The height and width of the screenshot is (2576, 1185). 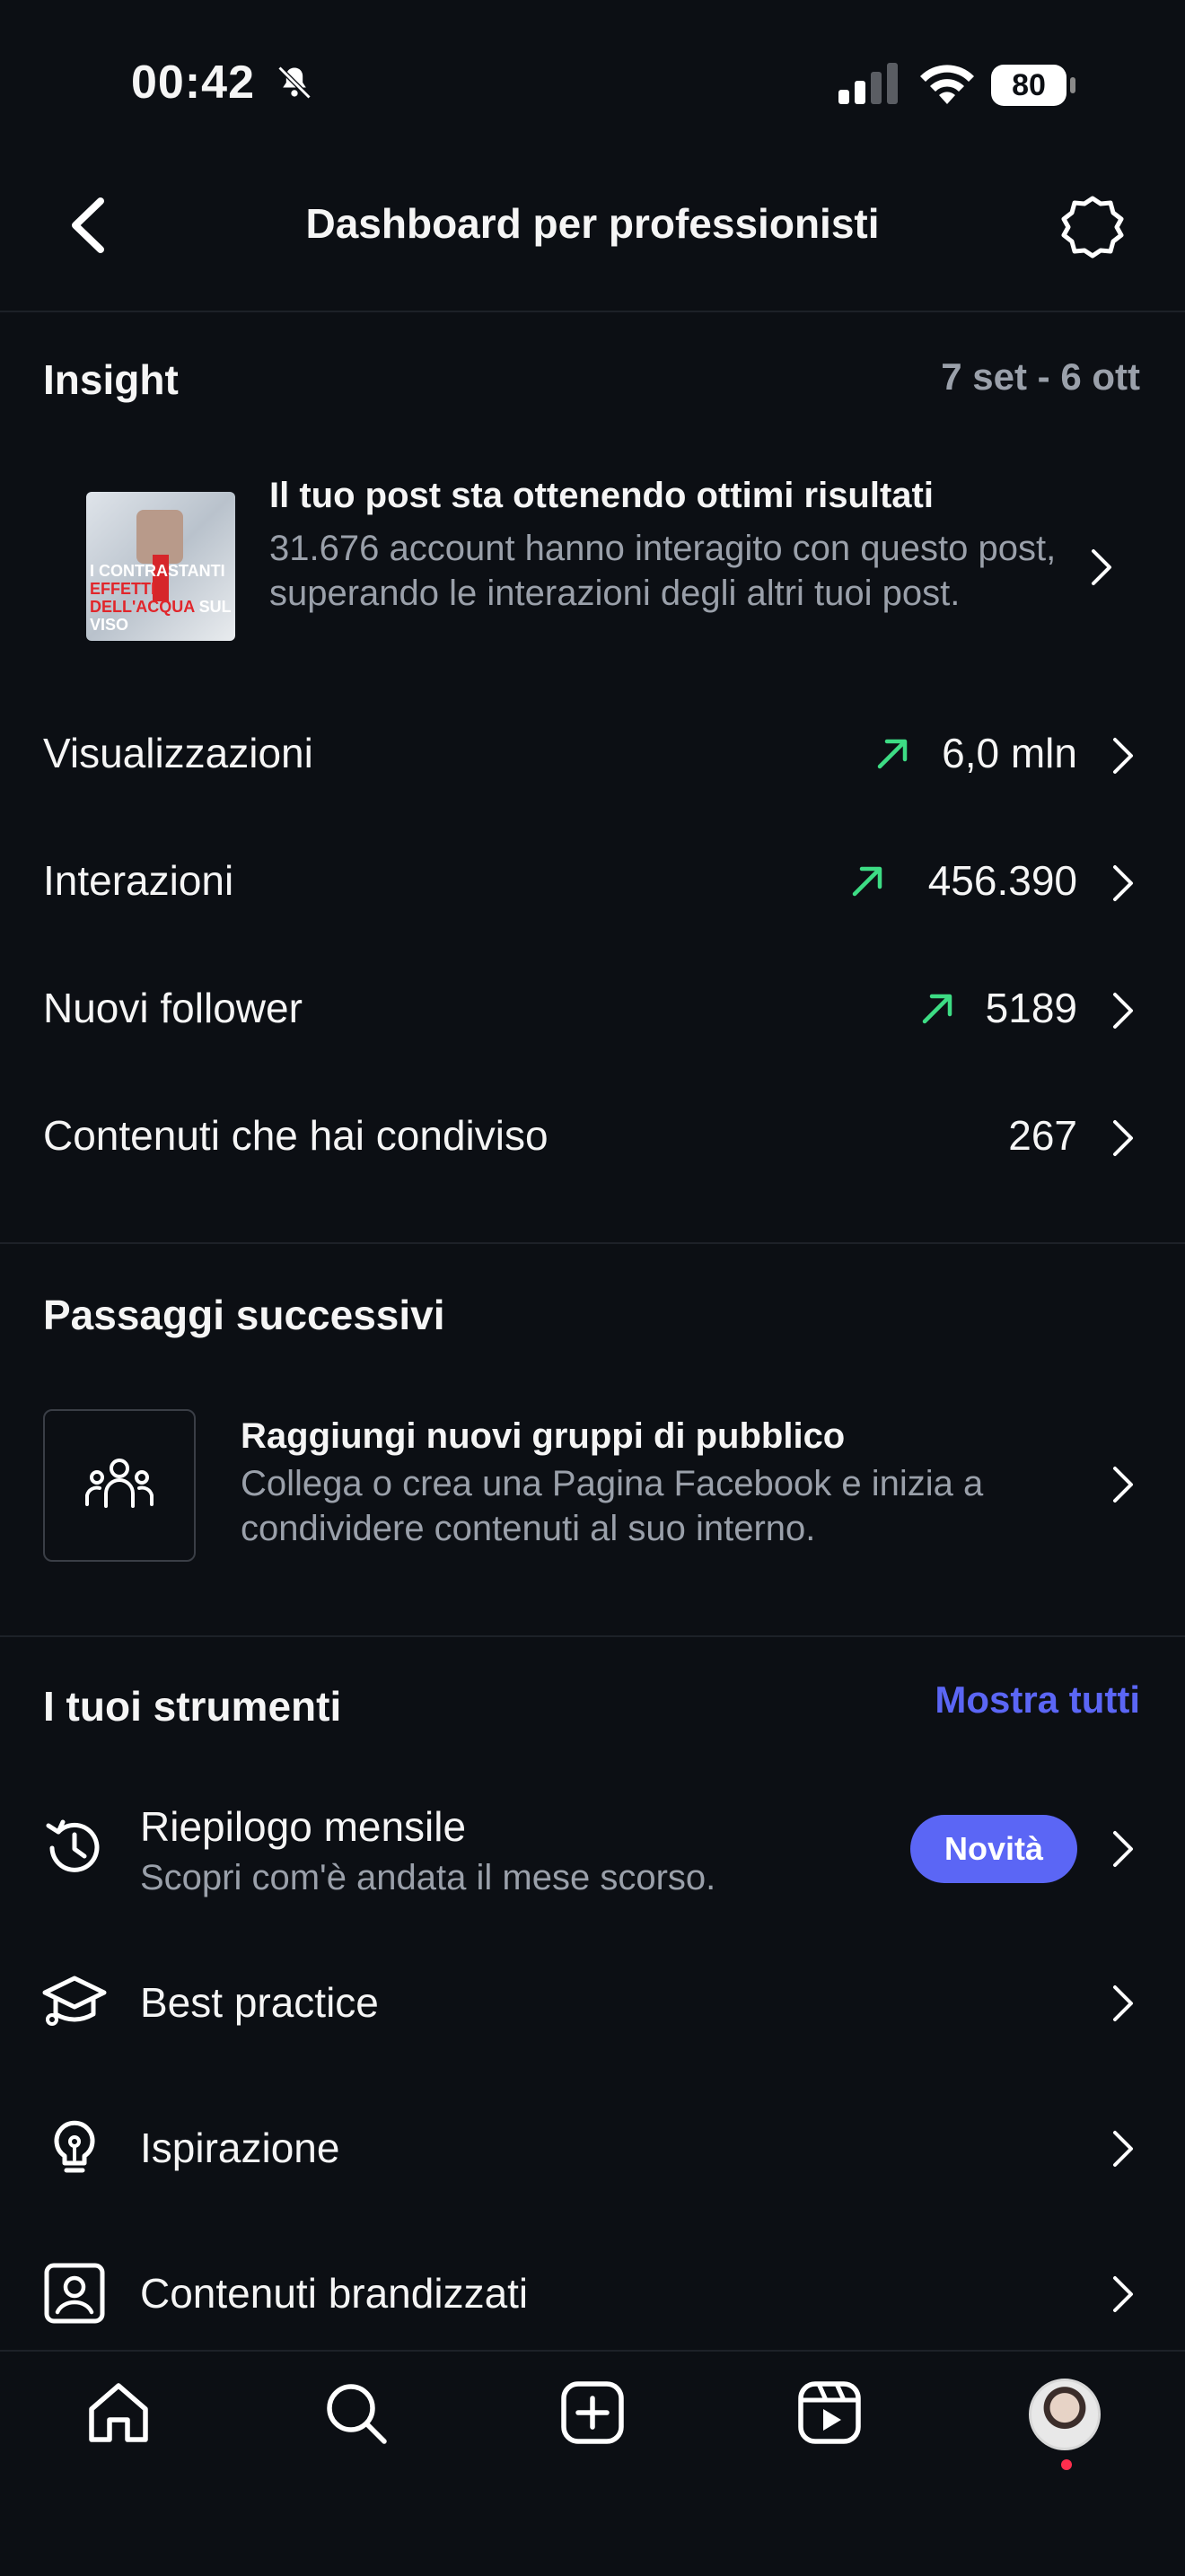 What do you see at coordinates (1037, 1700) in the screenshot?
I see `show-all-link: Mostra tutti` at bounding box center [1037, 1700].